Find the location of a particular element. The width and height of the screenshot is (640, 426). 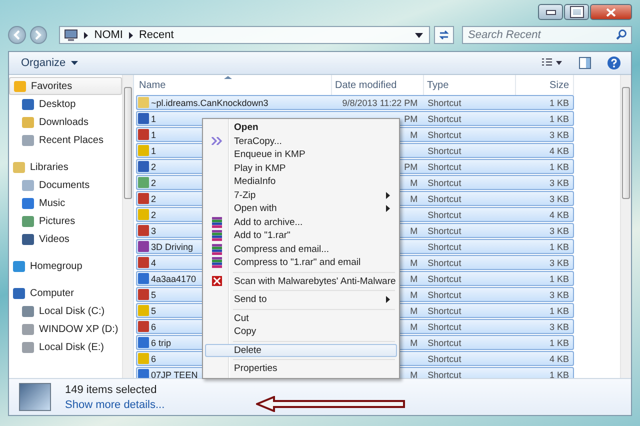

file-name: 4a3aa4170 is located at coordinates (173, 279).